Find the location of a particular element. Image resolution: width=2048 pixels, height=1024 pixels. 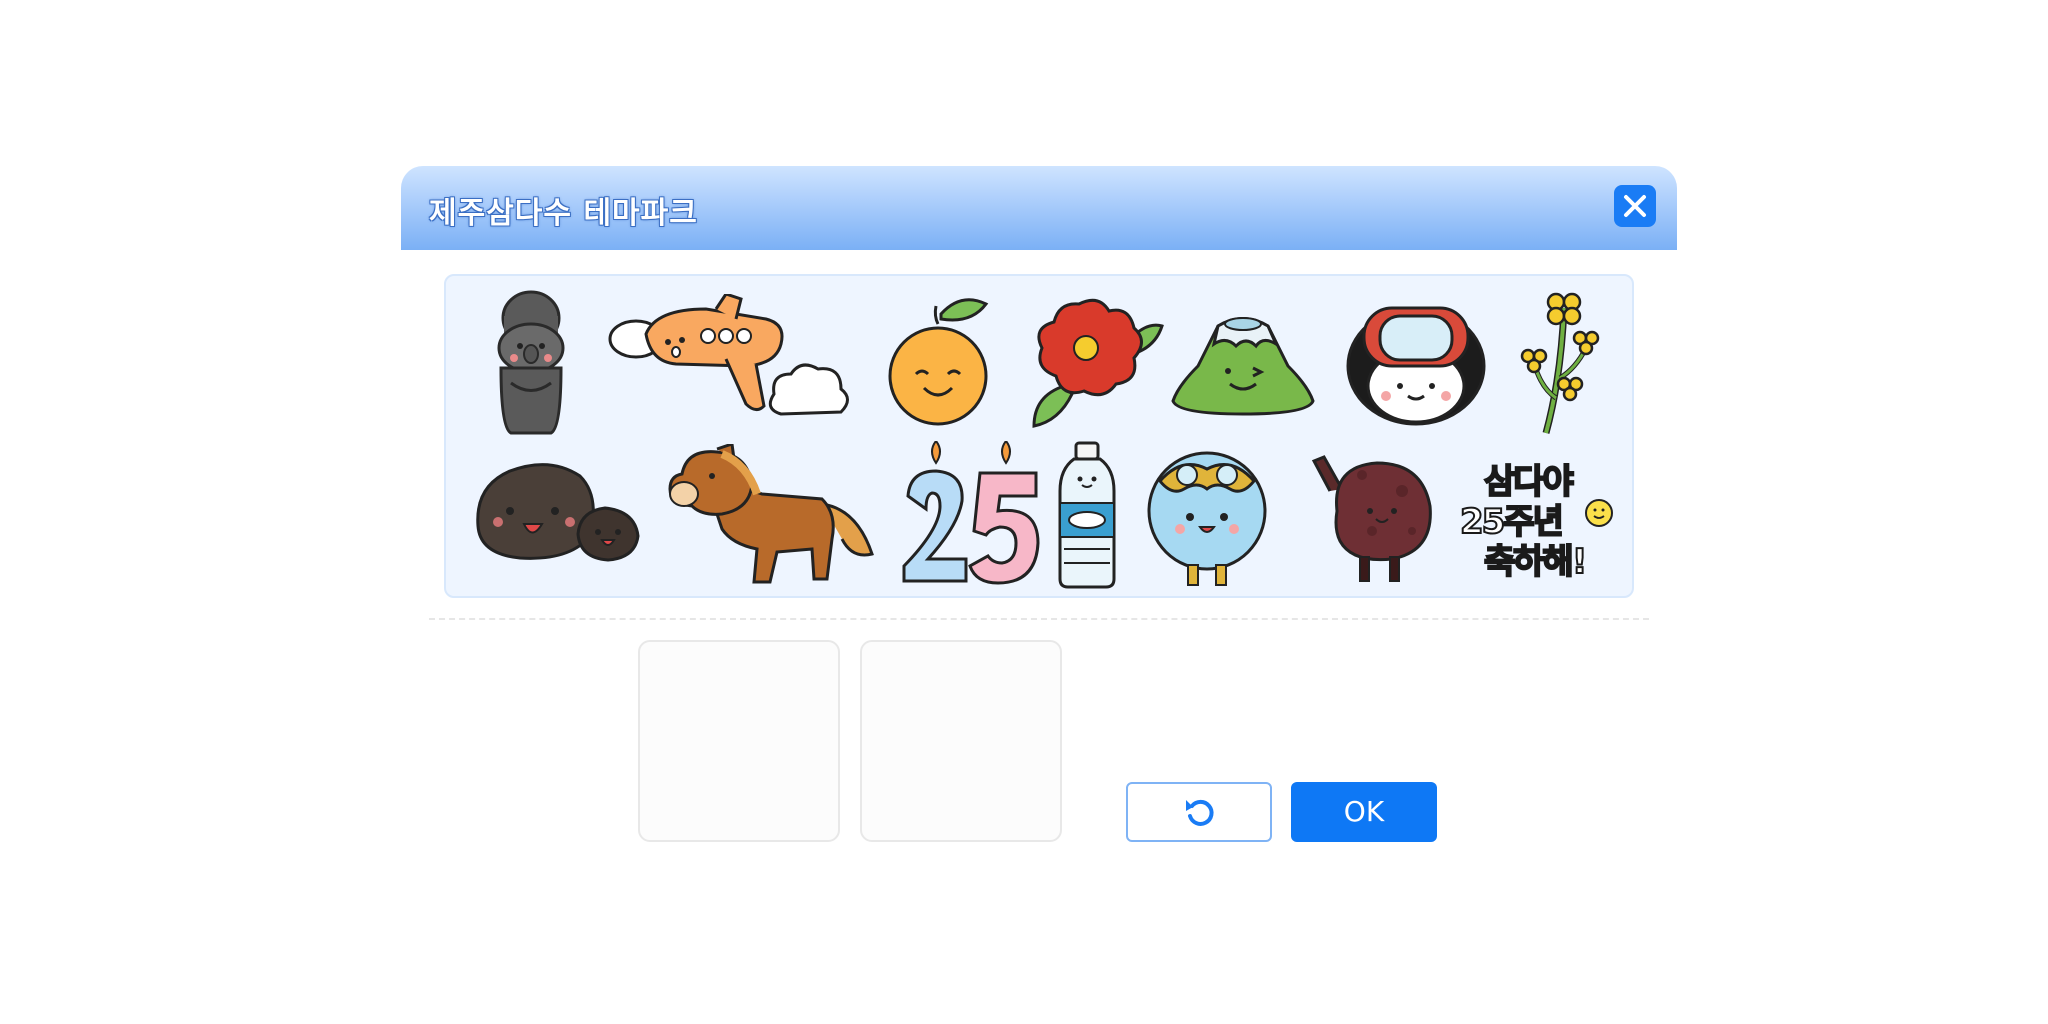

close-icon is located at coordinates (1635, 206).